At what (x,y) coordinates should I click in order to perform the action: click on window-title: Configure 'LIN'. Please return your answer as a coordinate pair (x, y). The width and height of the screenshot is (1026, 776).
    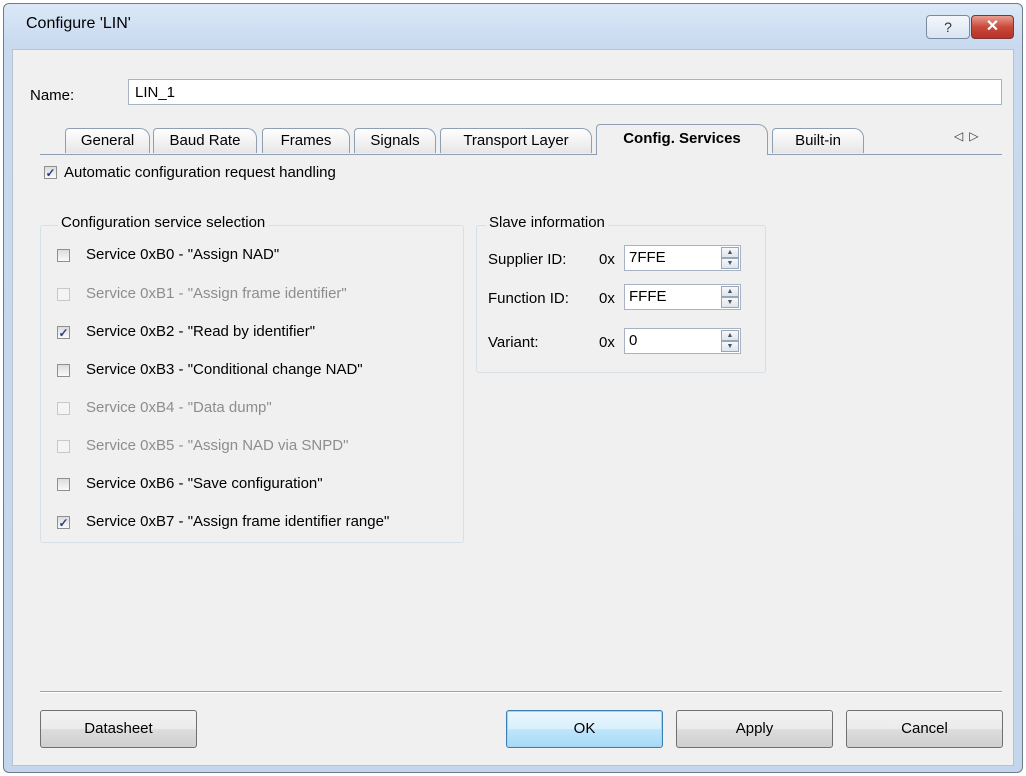
    Looking at the image, I should click on (78, 23).